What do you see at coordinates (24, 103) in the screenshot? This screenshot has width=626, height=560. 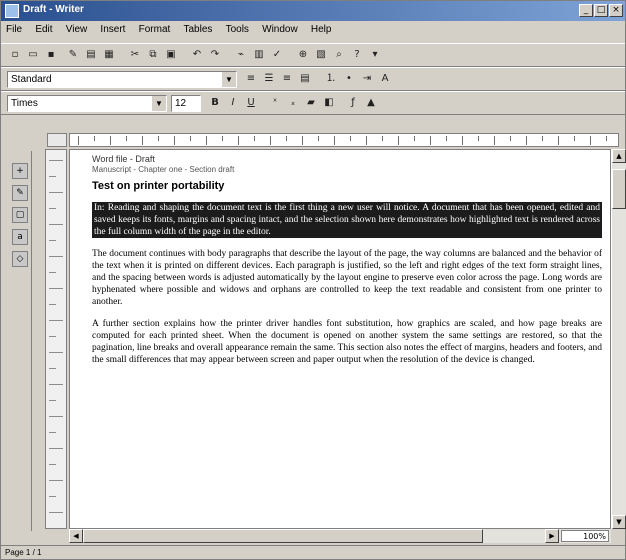 I see `font-name-value: Times` at bounding box center [24, 103].